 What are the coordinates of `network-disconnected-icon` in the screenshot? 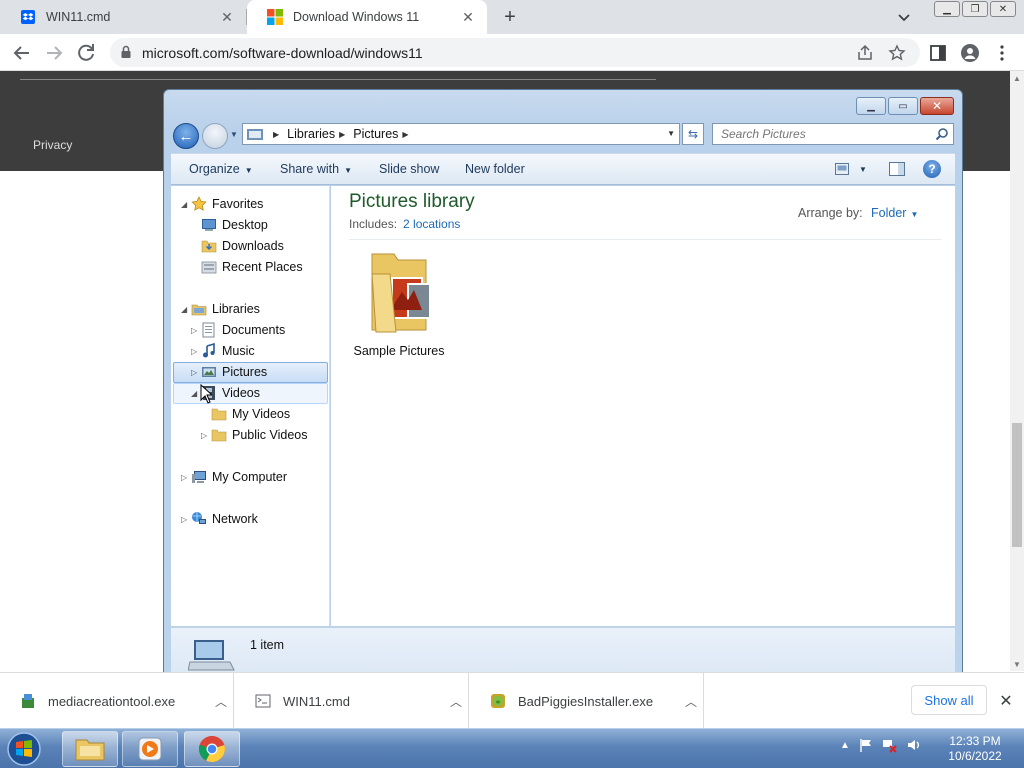 It's located at (890, 745).